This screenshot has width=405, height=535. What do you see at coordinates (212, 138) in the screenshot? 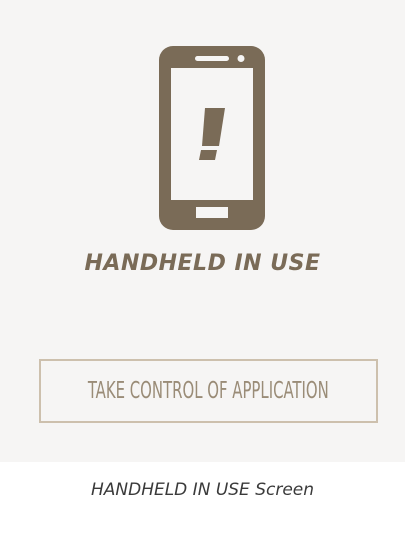
I see `mobile-phone-alert-icon` at bounding box center [212, 138].